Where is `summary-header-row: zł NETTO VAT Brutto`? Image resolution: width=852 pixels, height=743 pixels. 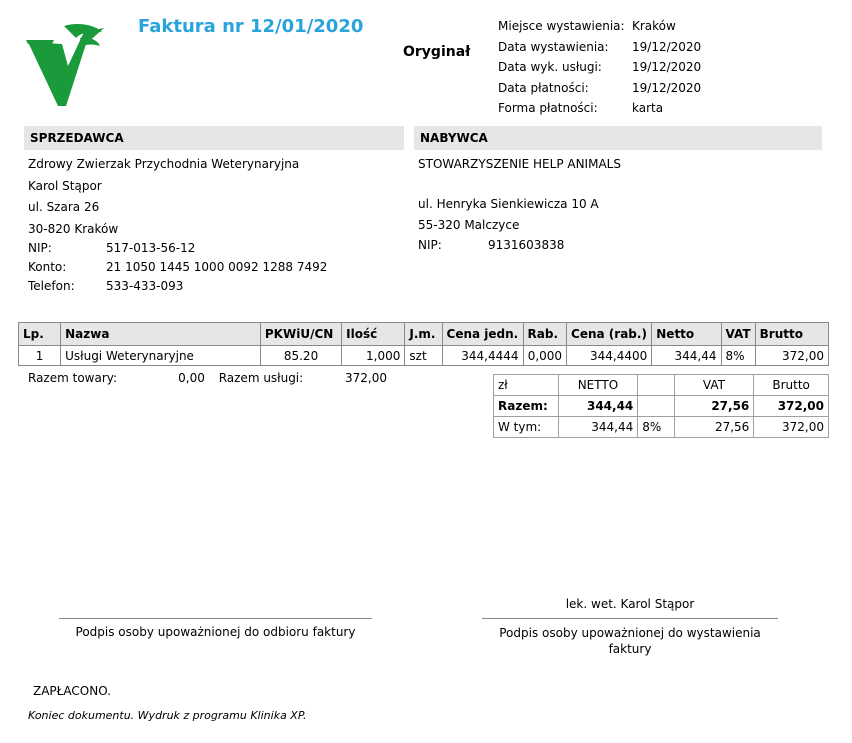
summary-header-row: zł NETTO VAT Brutto is located at coordinates (661, 385).